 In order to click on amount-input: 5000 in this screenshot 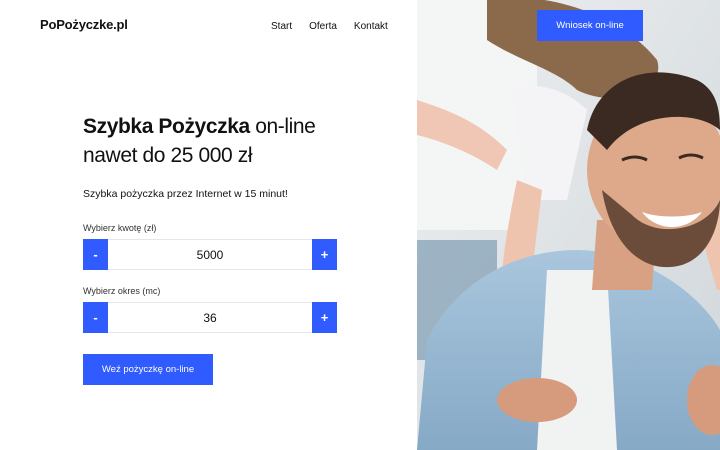, I will do `click(210, 254)`.